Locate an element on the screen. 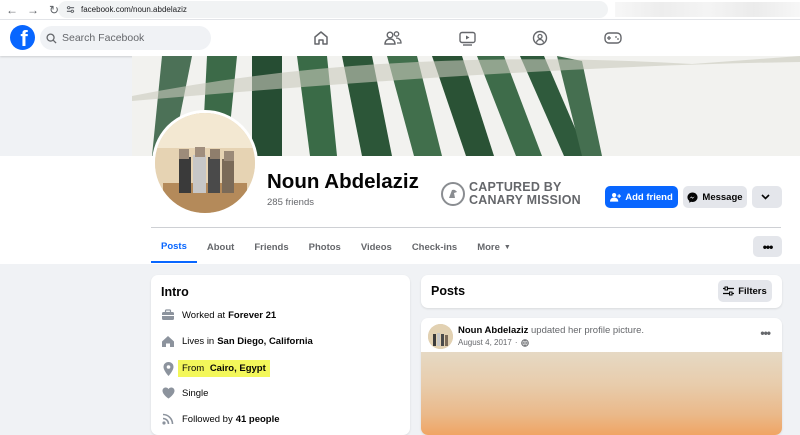  add-friend-button: Add friend is located at coordinates (641, 197).